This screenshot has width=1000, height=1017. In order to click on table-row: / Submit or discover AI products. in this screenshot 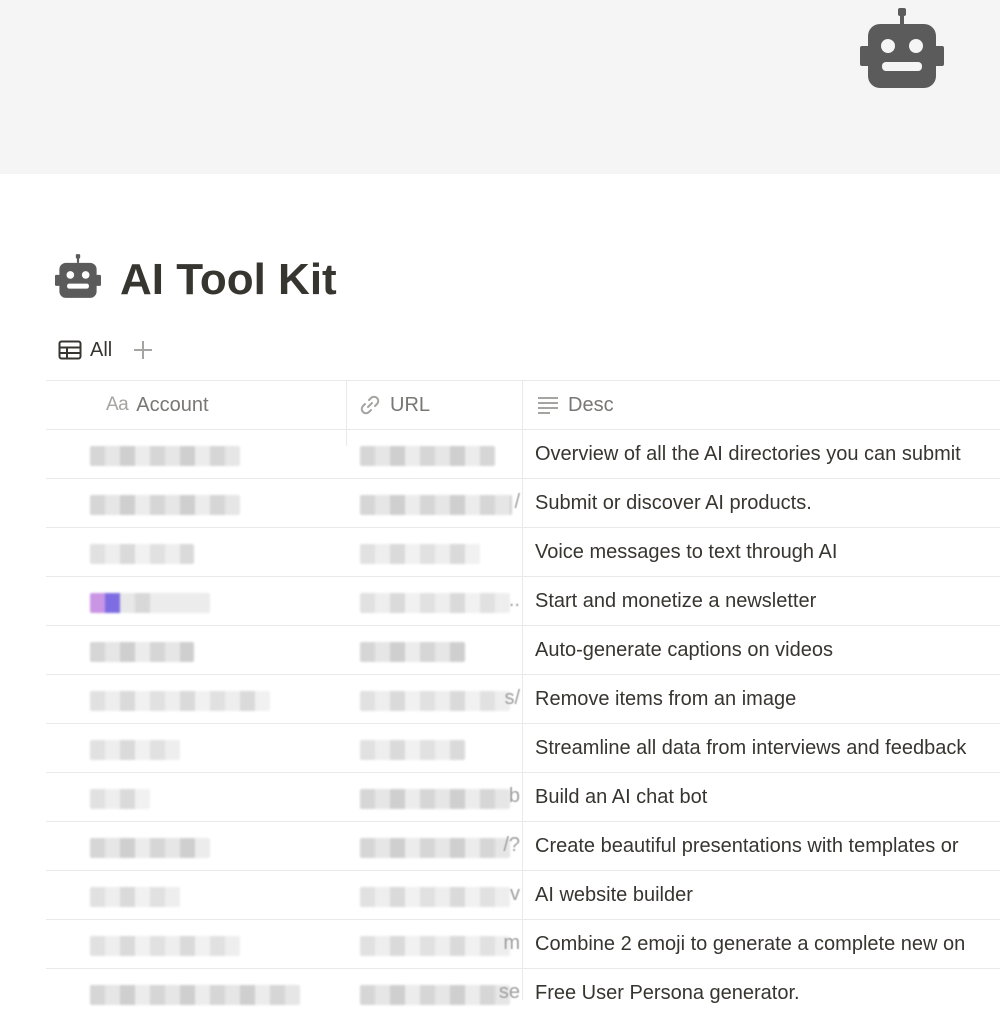, I will do `click(523, 503)`.